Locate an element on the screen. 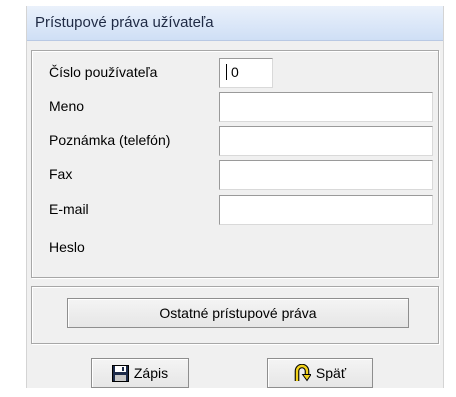 This screenshot has width=456, height=397. name-field is located at coordinates (326, 107).